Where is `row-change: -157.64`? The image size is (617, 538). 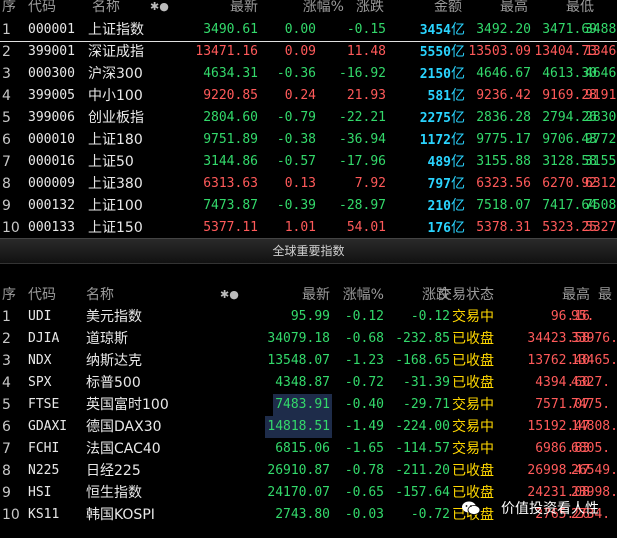
row-change: -157.64 is located at coordinates (422, 492).